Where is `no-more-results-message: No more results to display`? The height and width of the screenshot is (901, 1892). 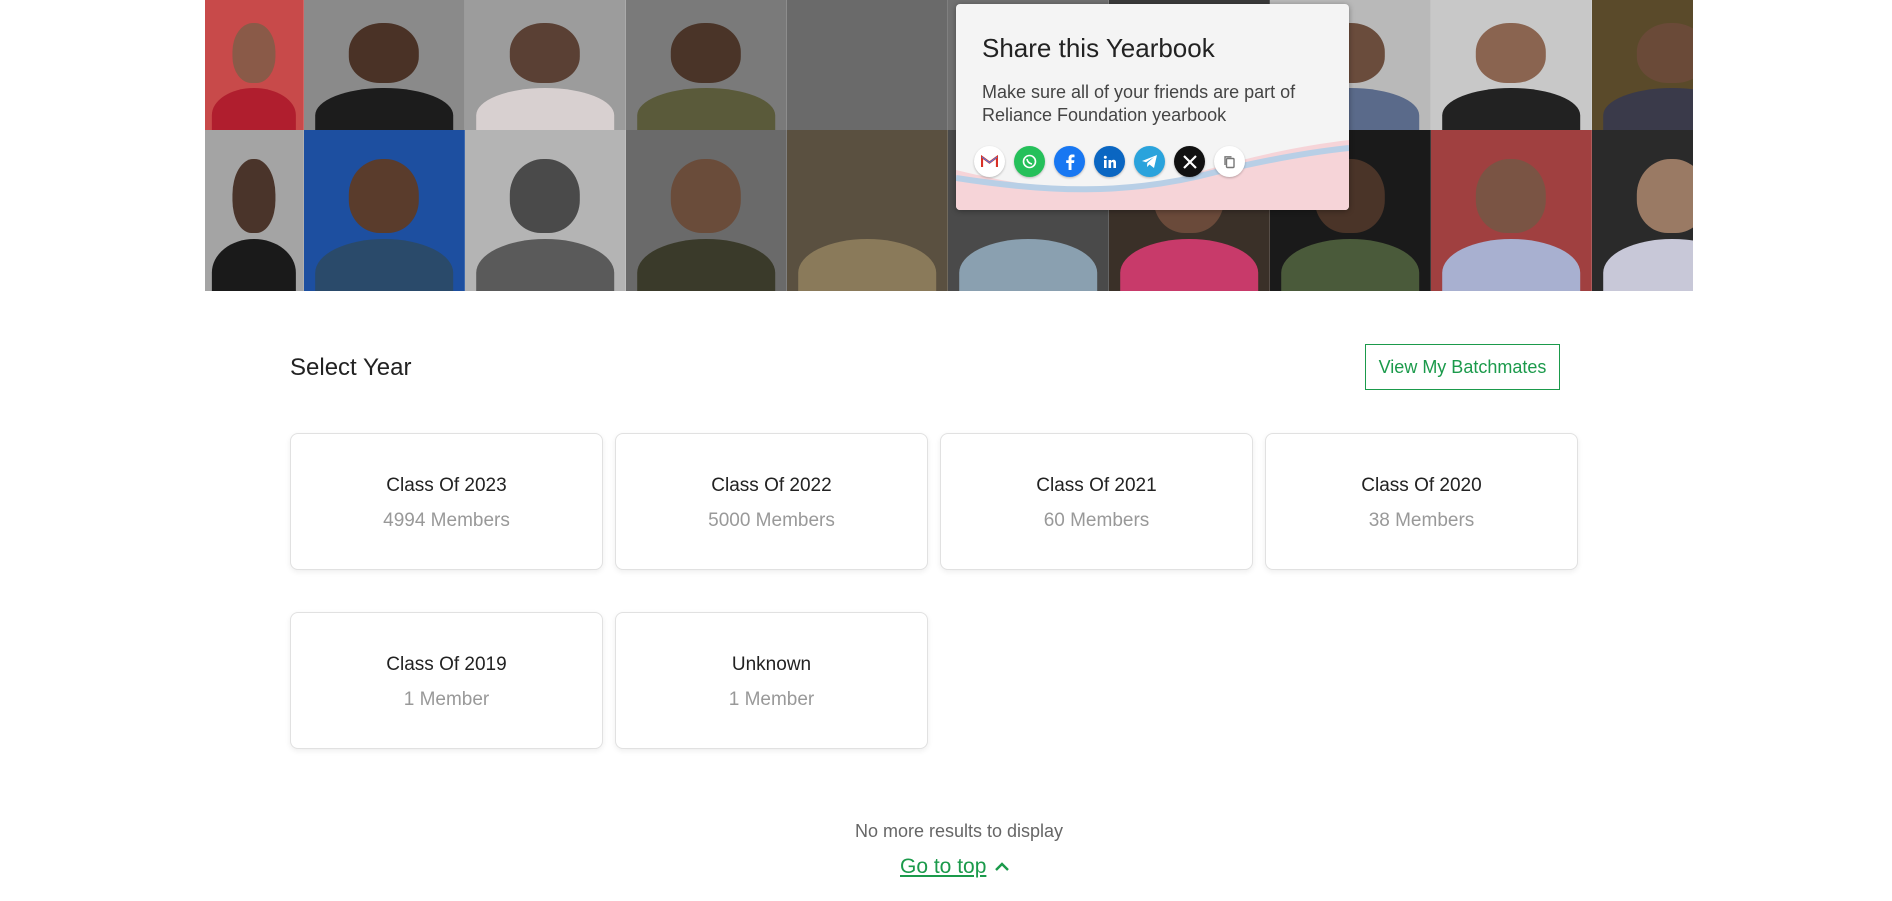 no-more-results-message: No more results to display is located at coordinates (959, 831).